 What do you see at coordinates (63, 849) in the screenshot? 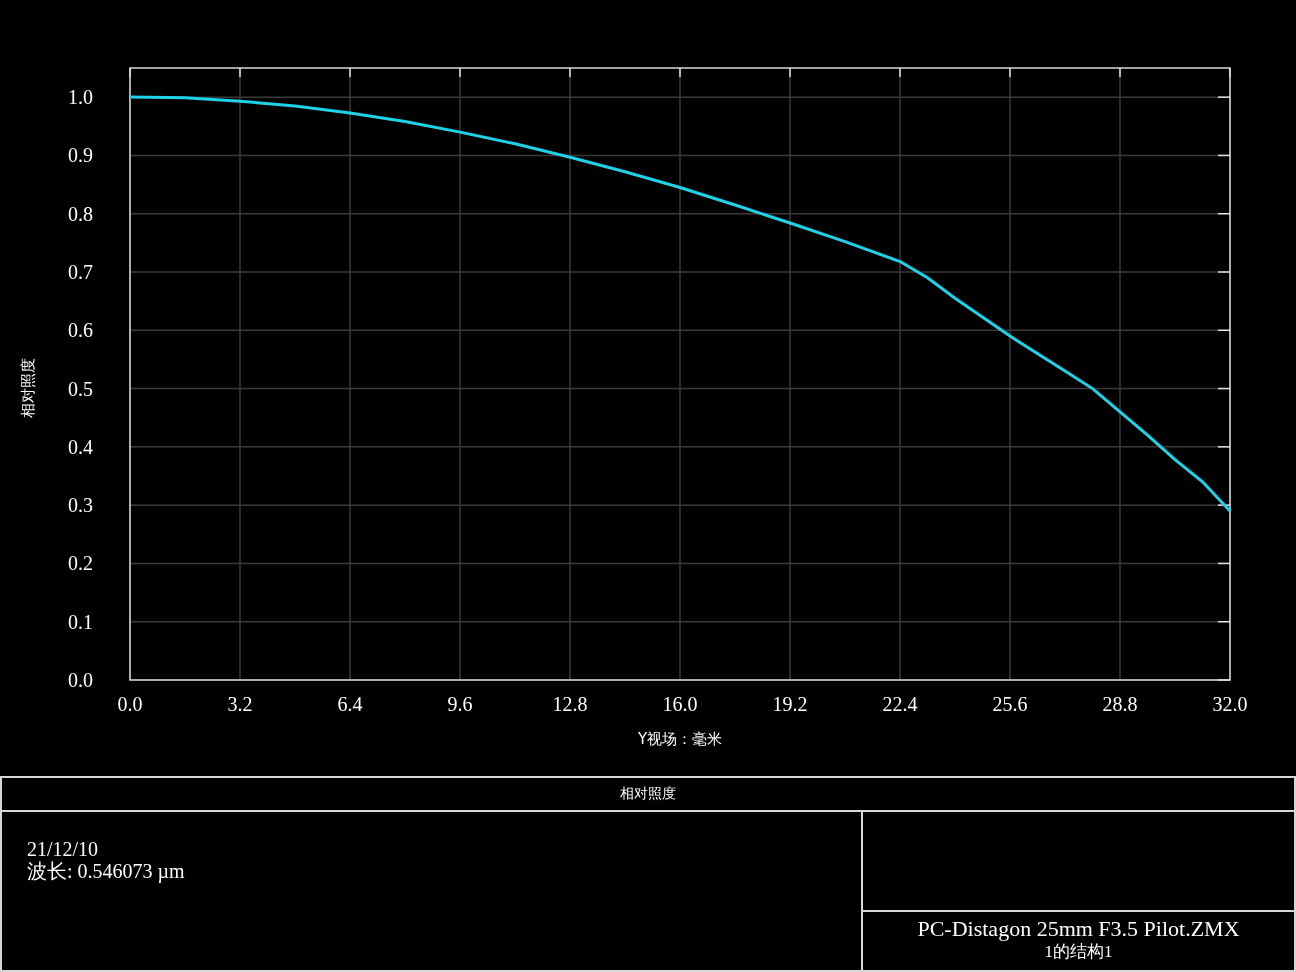
I see `date-text: 21/12/10` at bounding box center [63, 849].